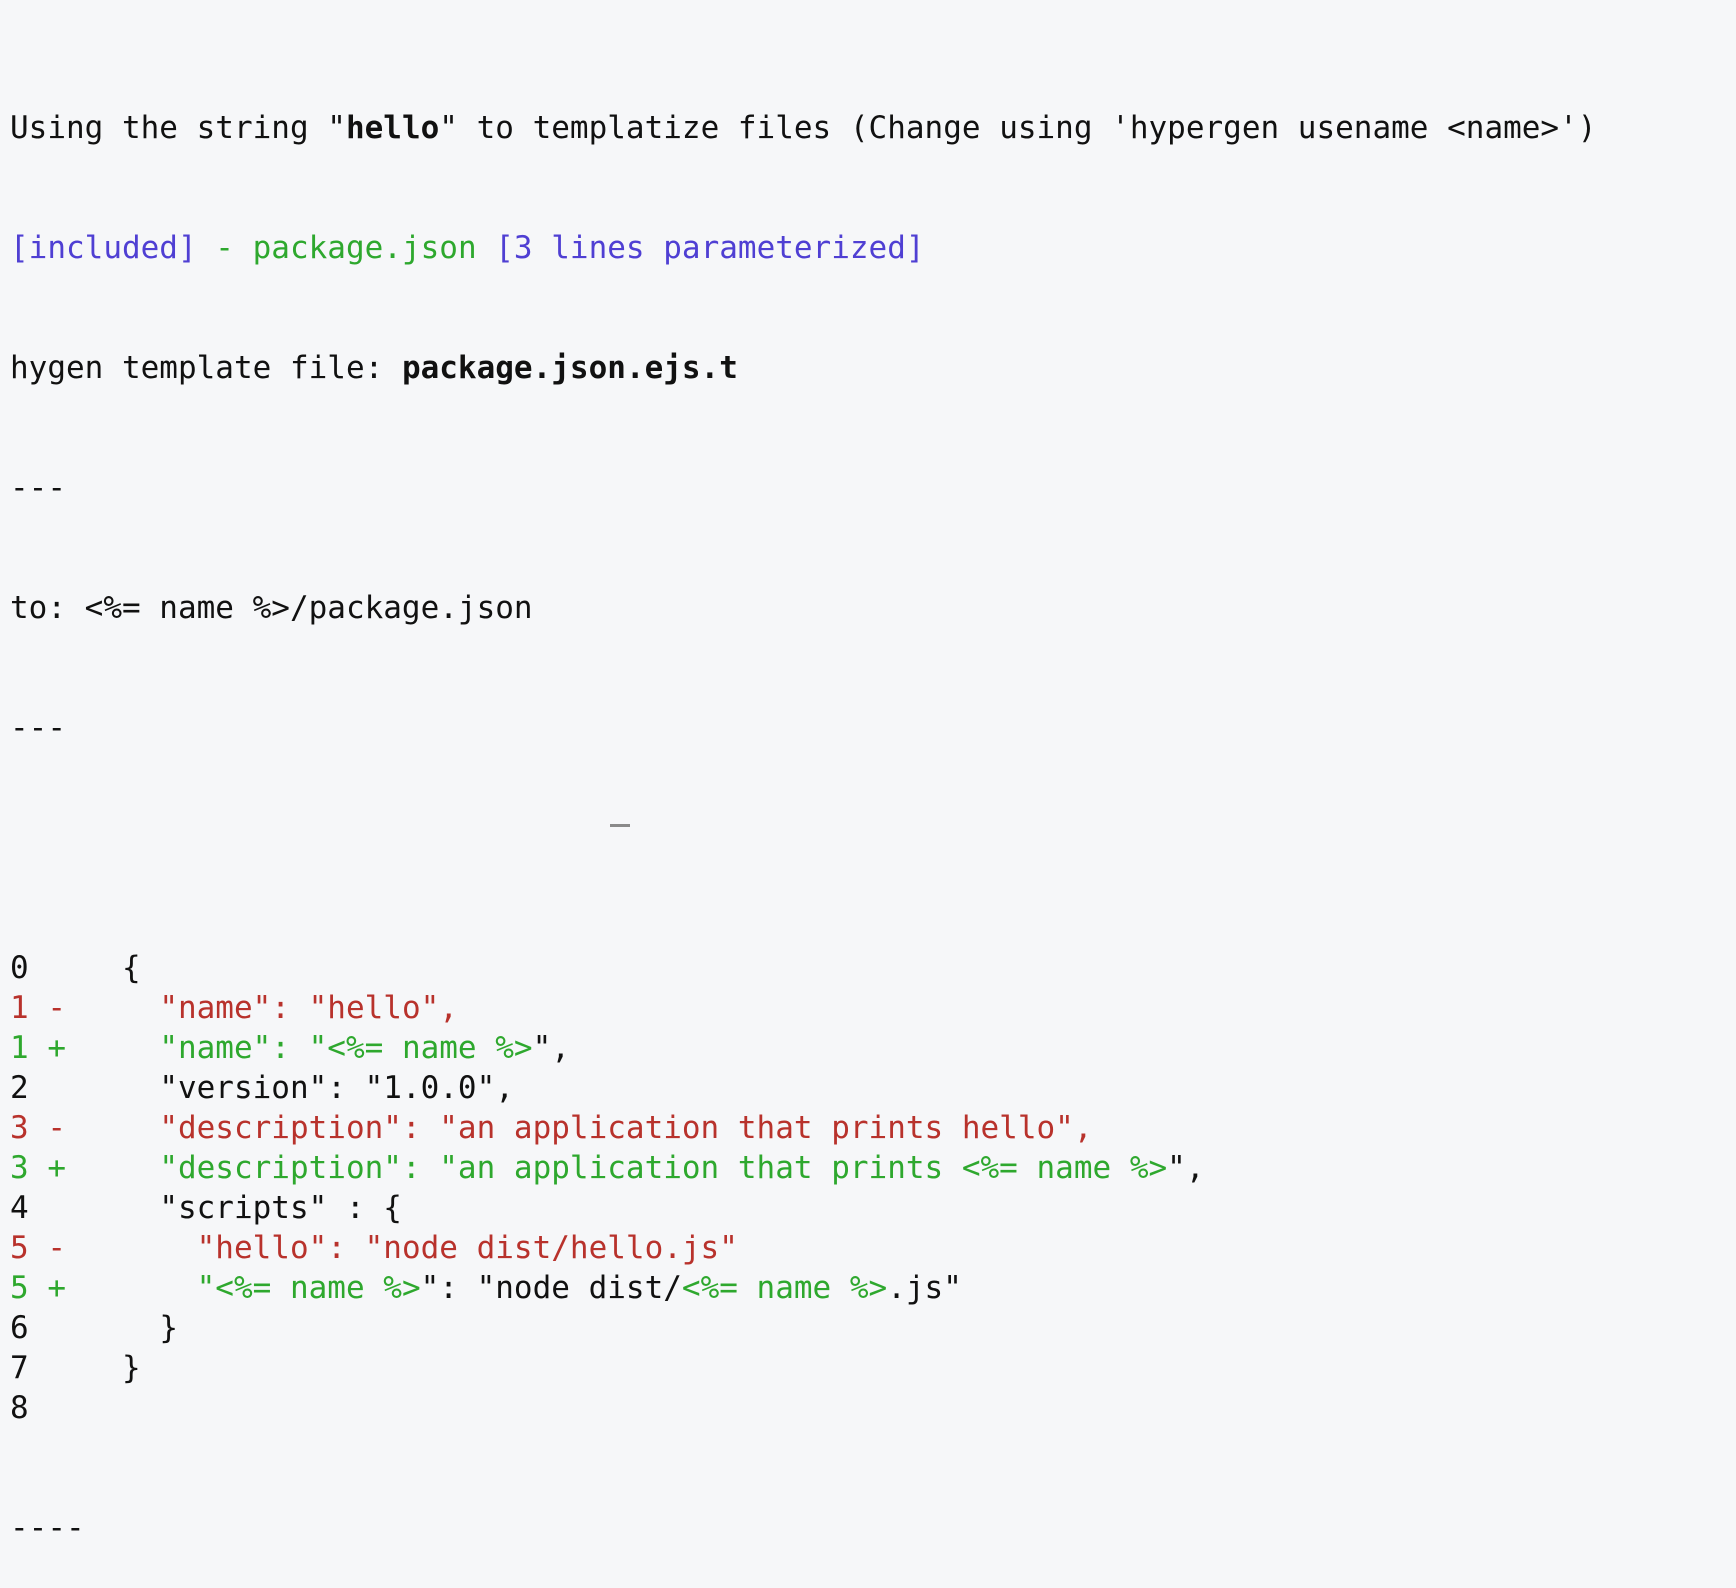 This screenshot has height=1588, width=1736. Describe the element at coordinates (85, 1048) in the screenshot. I see `diff-line-gutter: 1 +` at that location.